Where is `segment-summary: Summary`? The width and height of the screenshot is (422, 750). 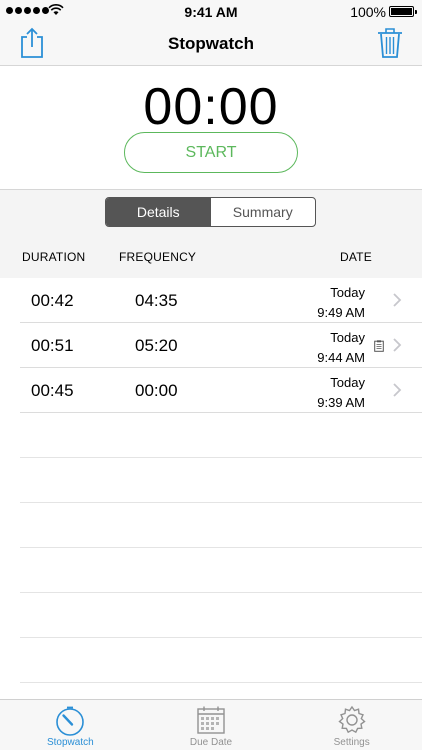
segment-summary: Summary is located at coordinates (263, 212).